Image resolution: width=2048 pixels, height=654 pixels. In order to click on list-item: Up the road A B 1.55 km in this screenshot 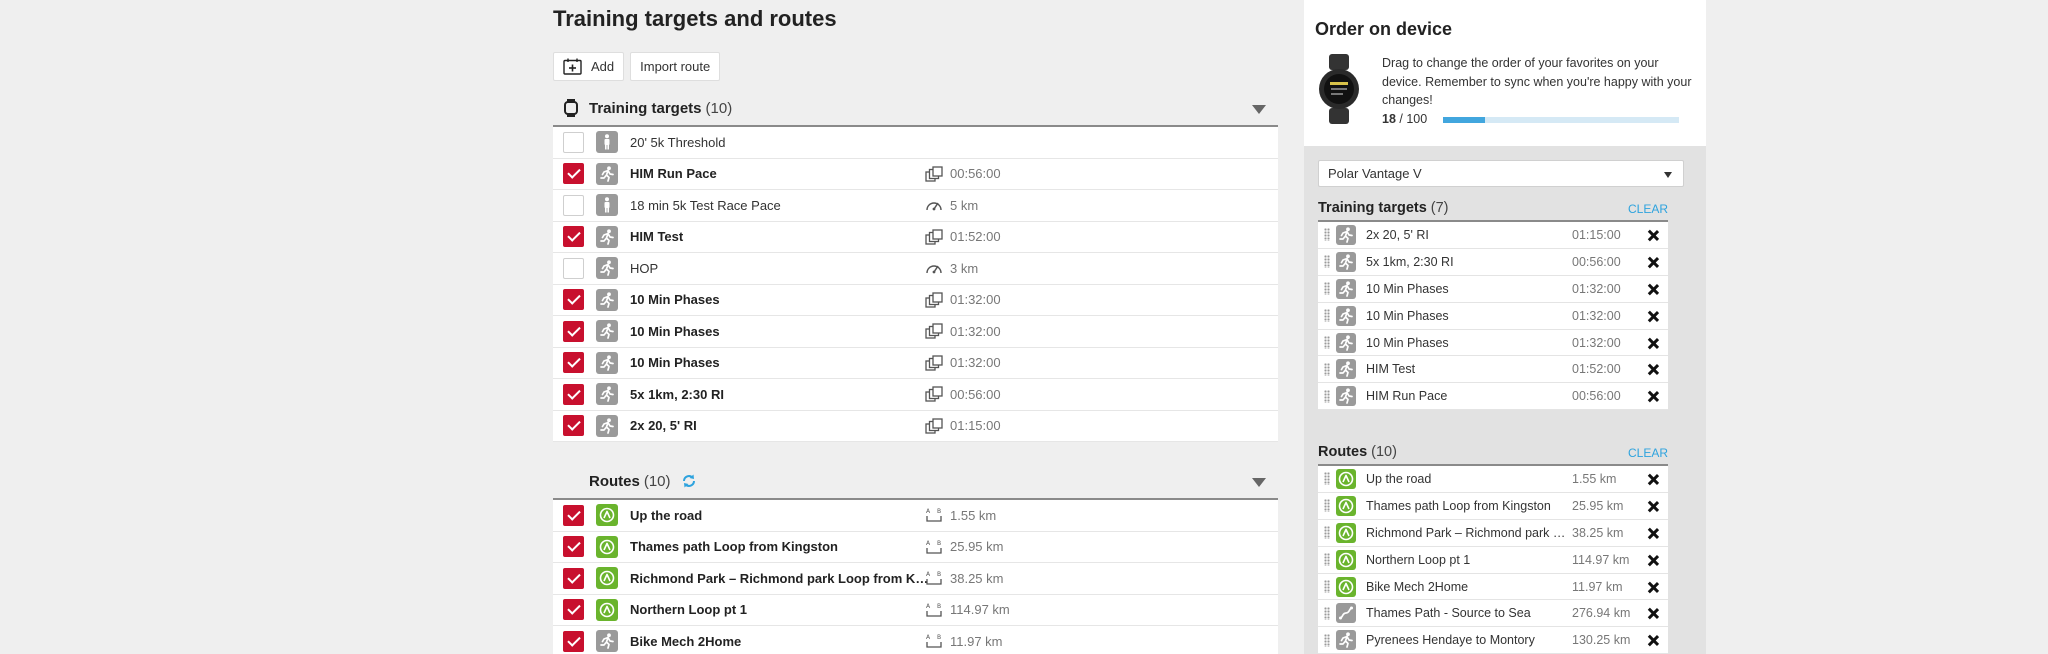, I will do `click(915, 516)`.